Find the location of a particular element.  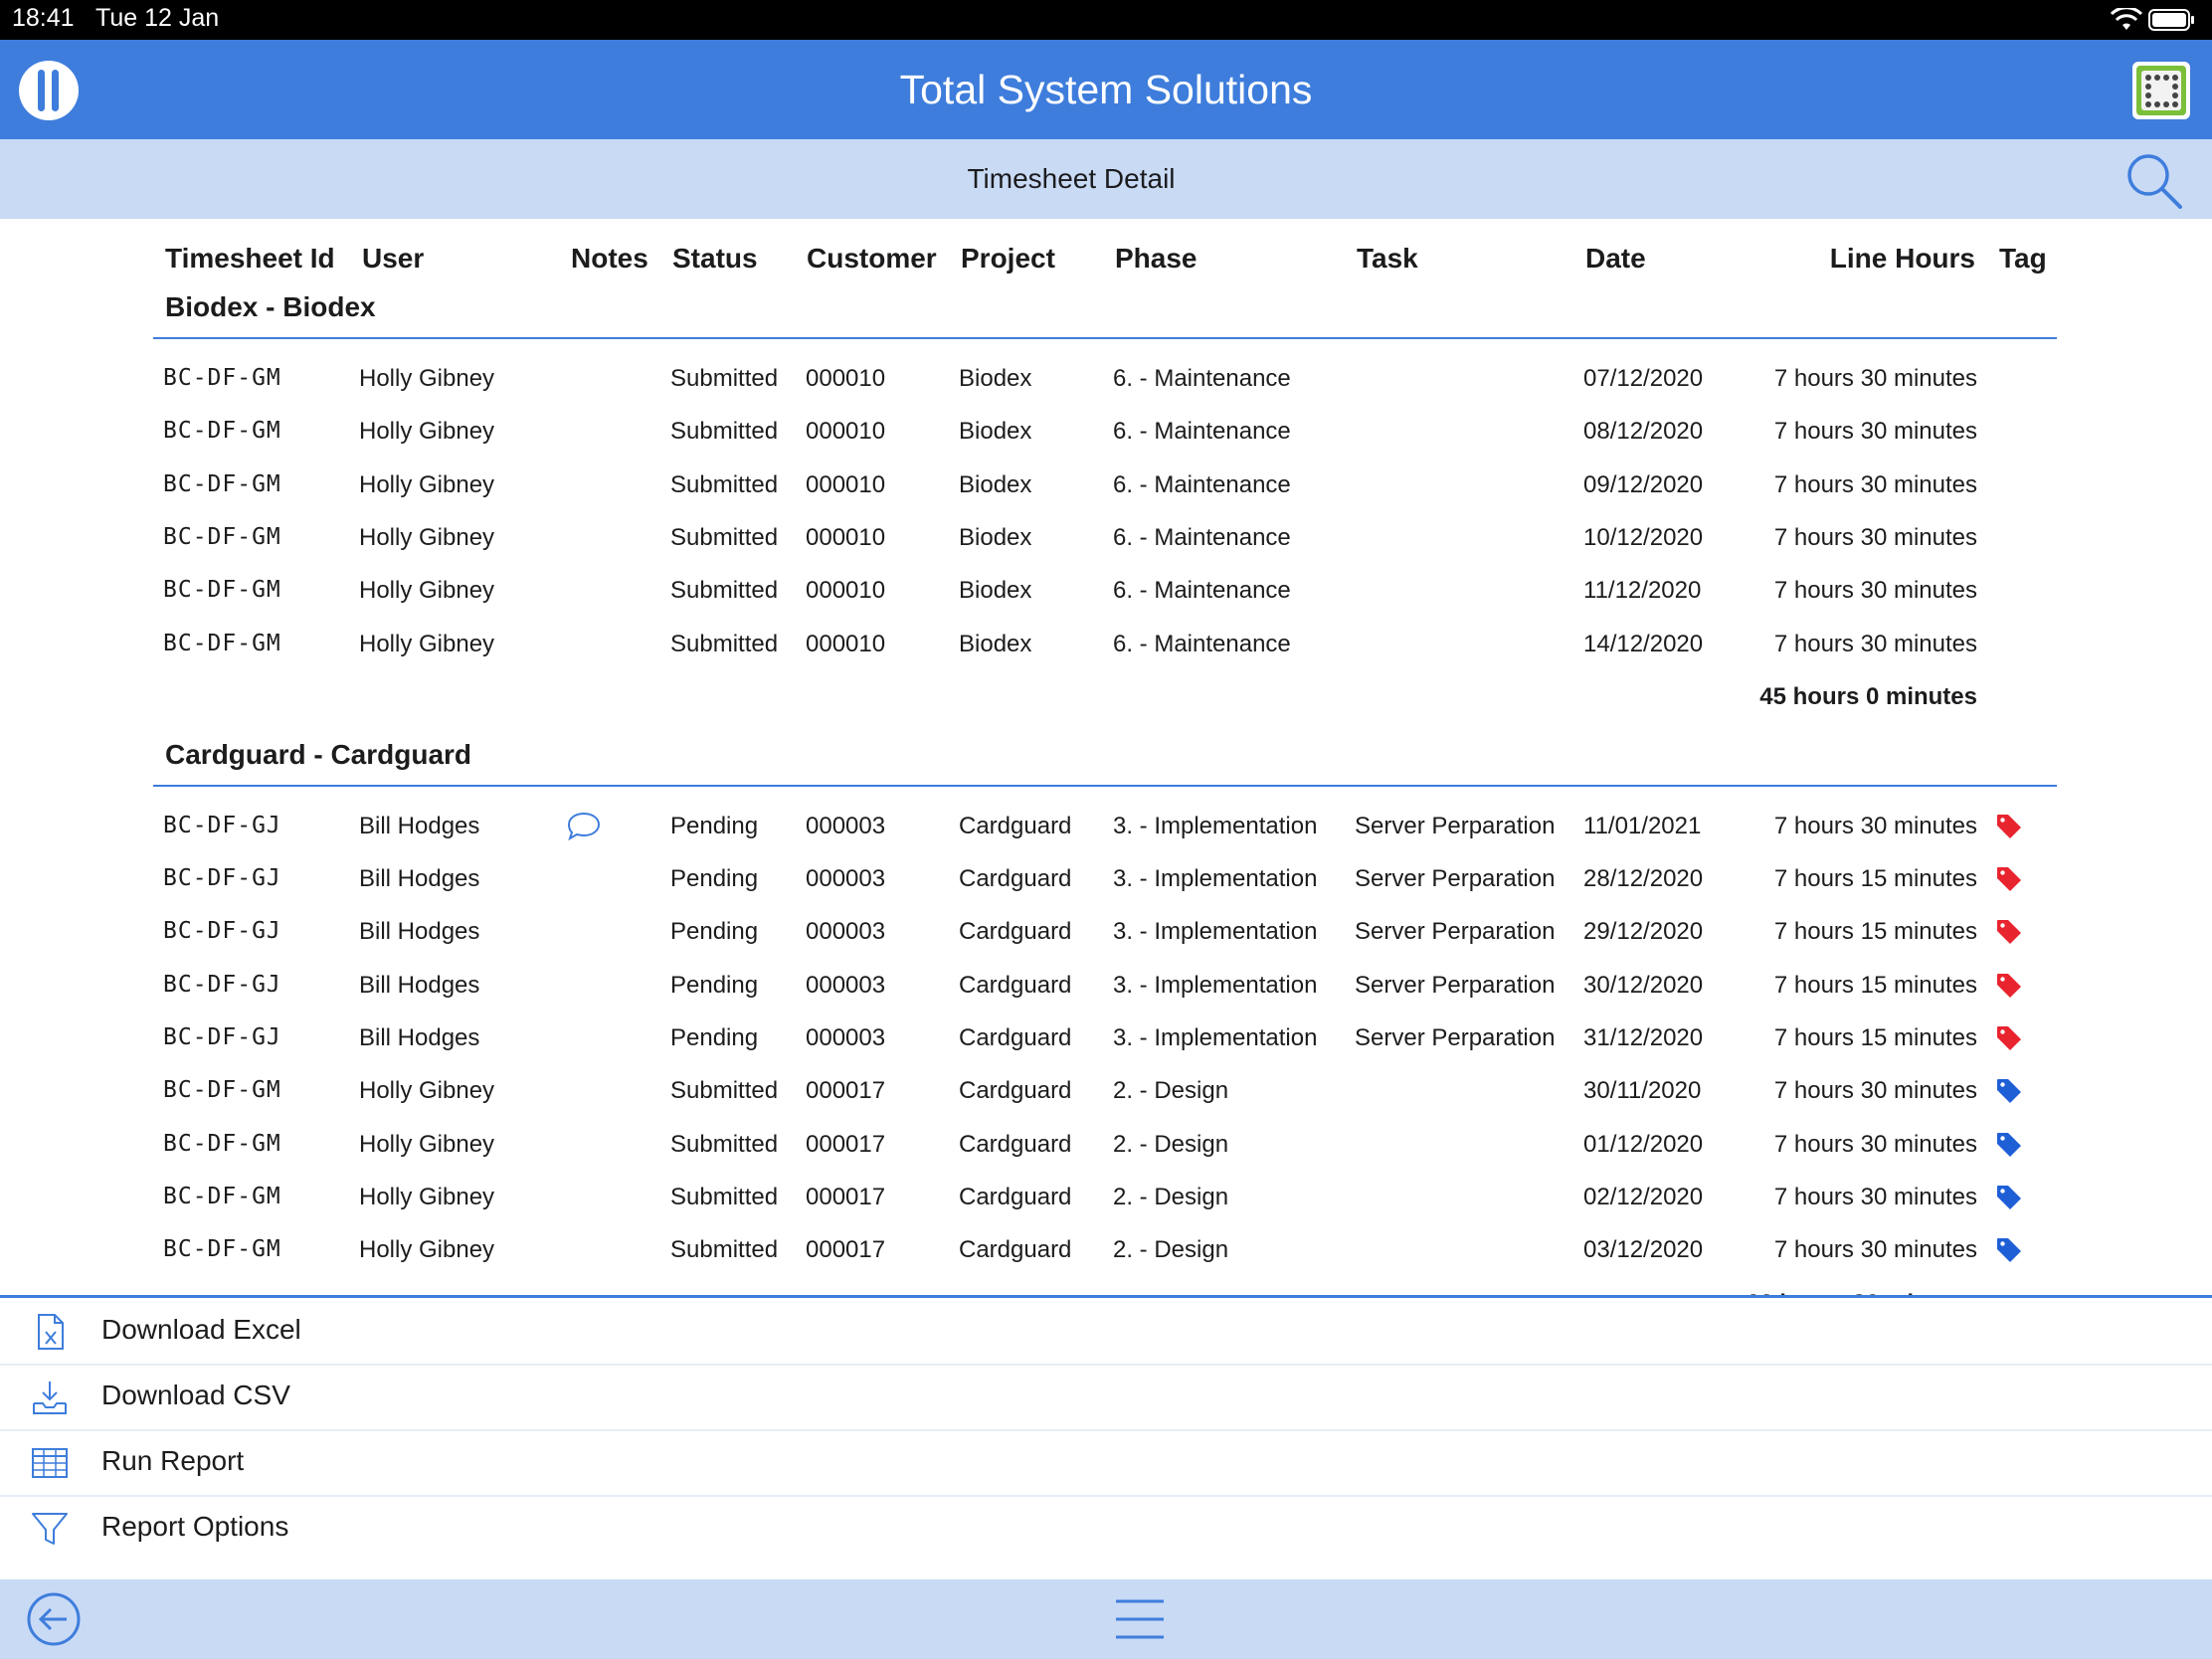

column-header-project: Project is located at coordinates (1008, 258).